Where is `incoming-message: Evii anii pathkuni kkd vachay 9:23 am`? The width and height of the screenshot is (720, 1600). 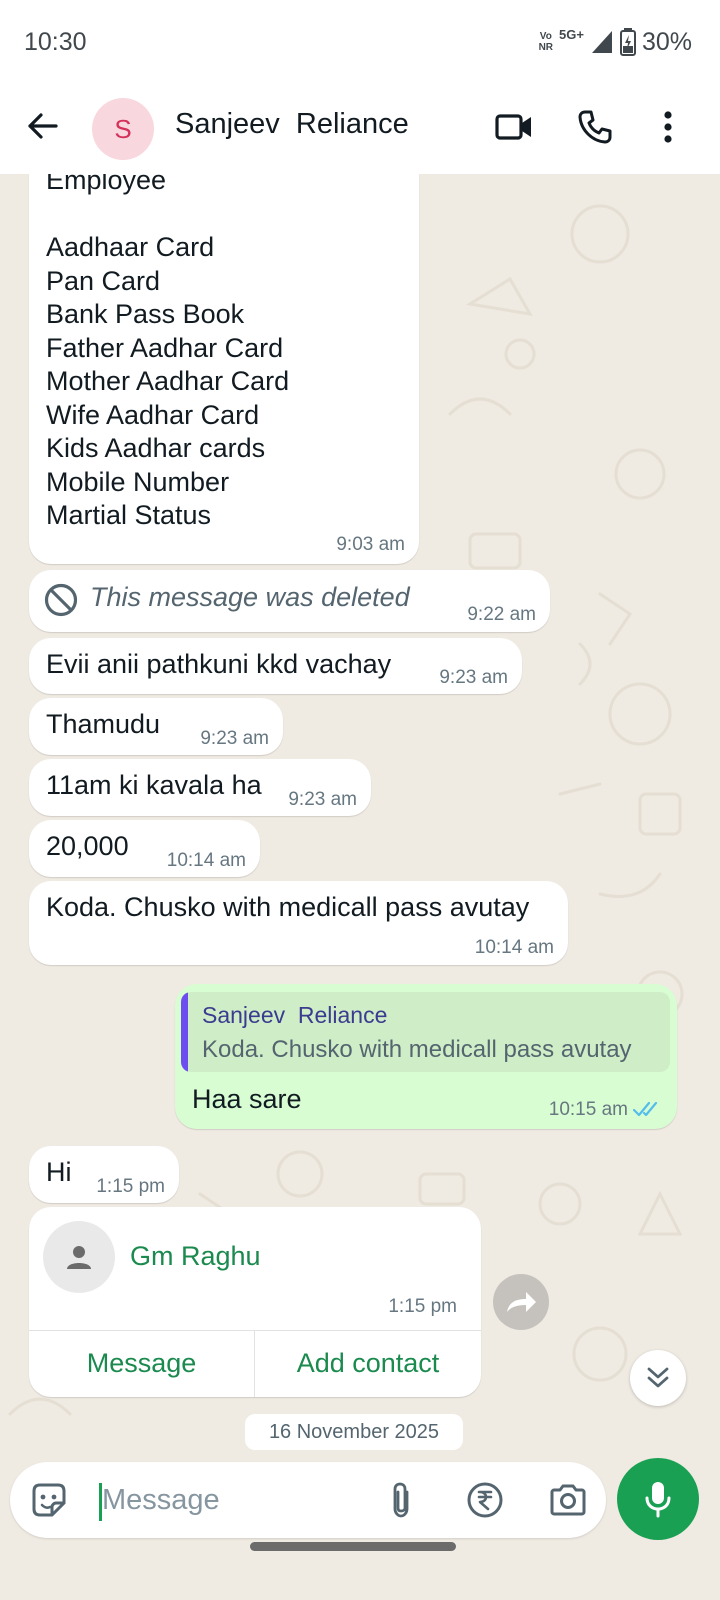
incoming-message: Evii anii pathkuni kkd vachay 9:23 am is located at coordinates (275, 666).